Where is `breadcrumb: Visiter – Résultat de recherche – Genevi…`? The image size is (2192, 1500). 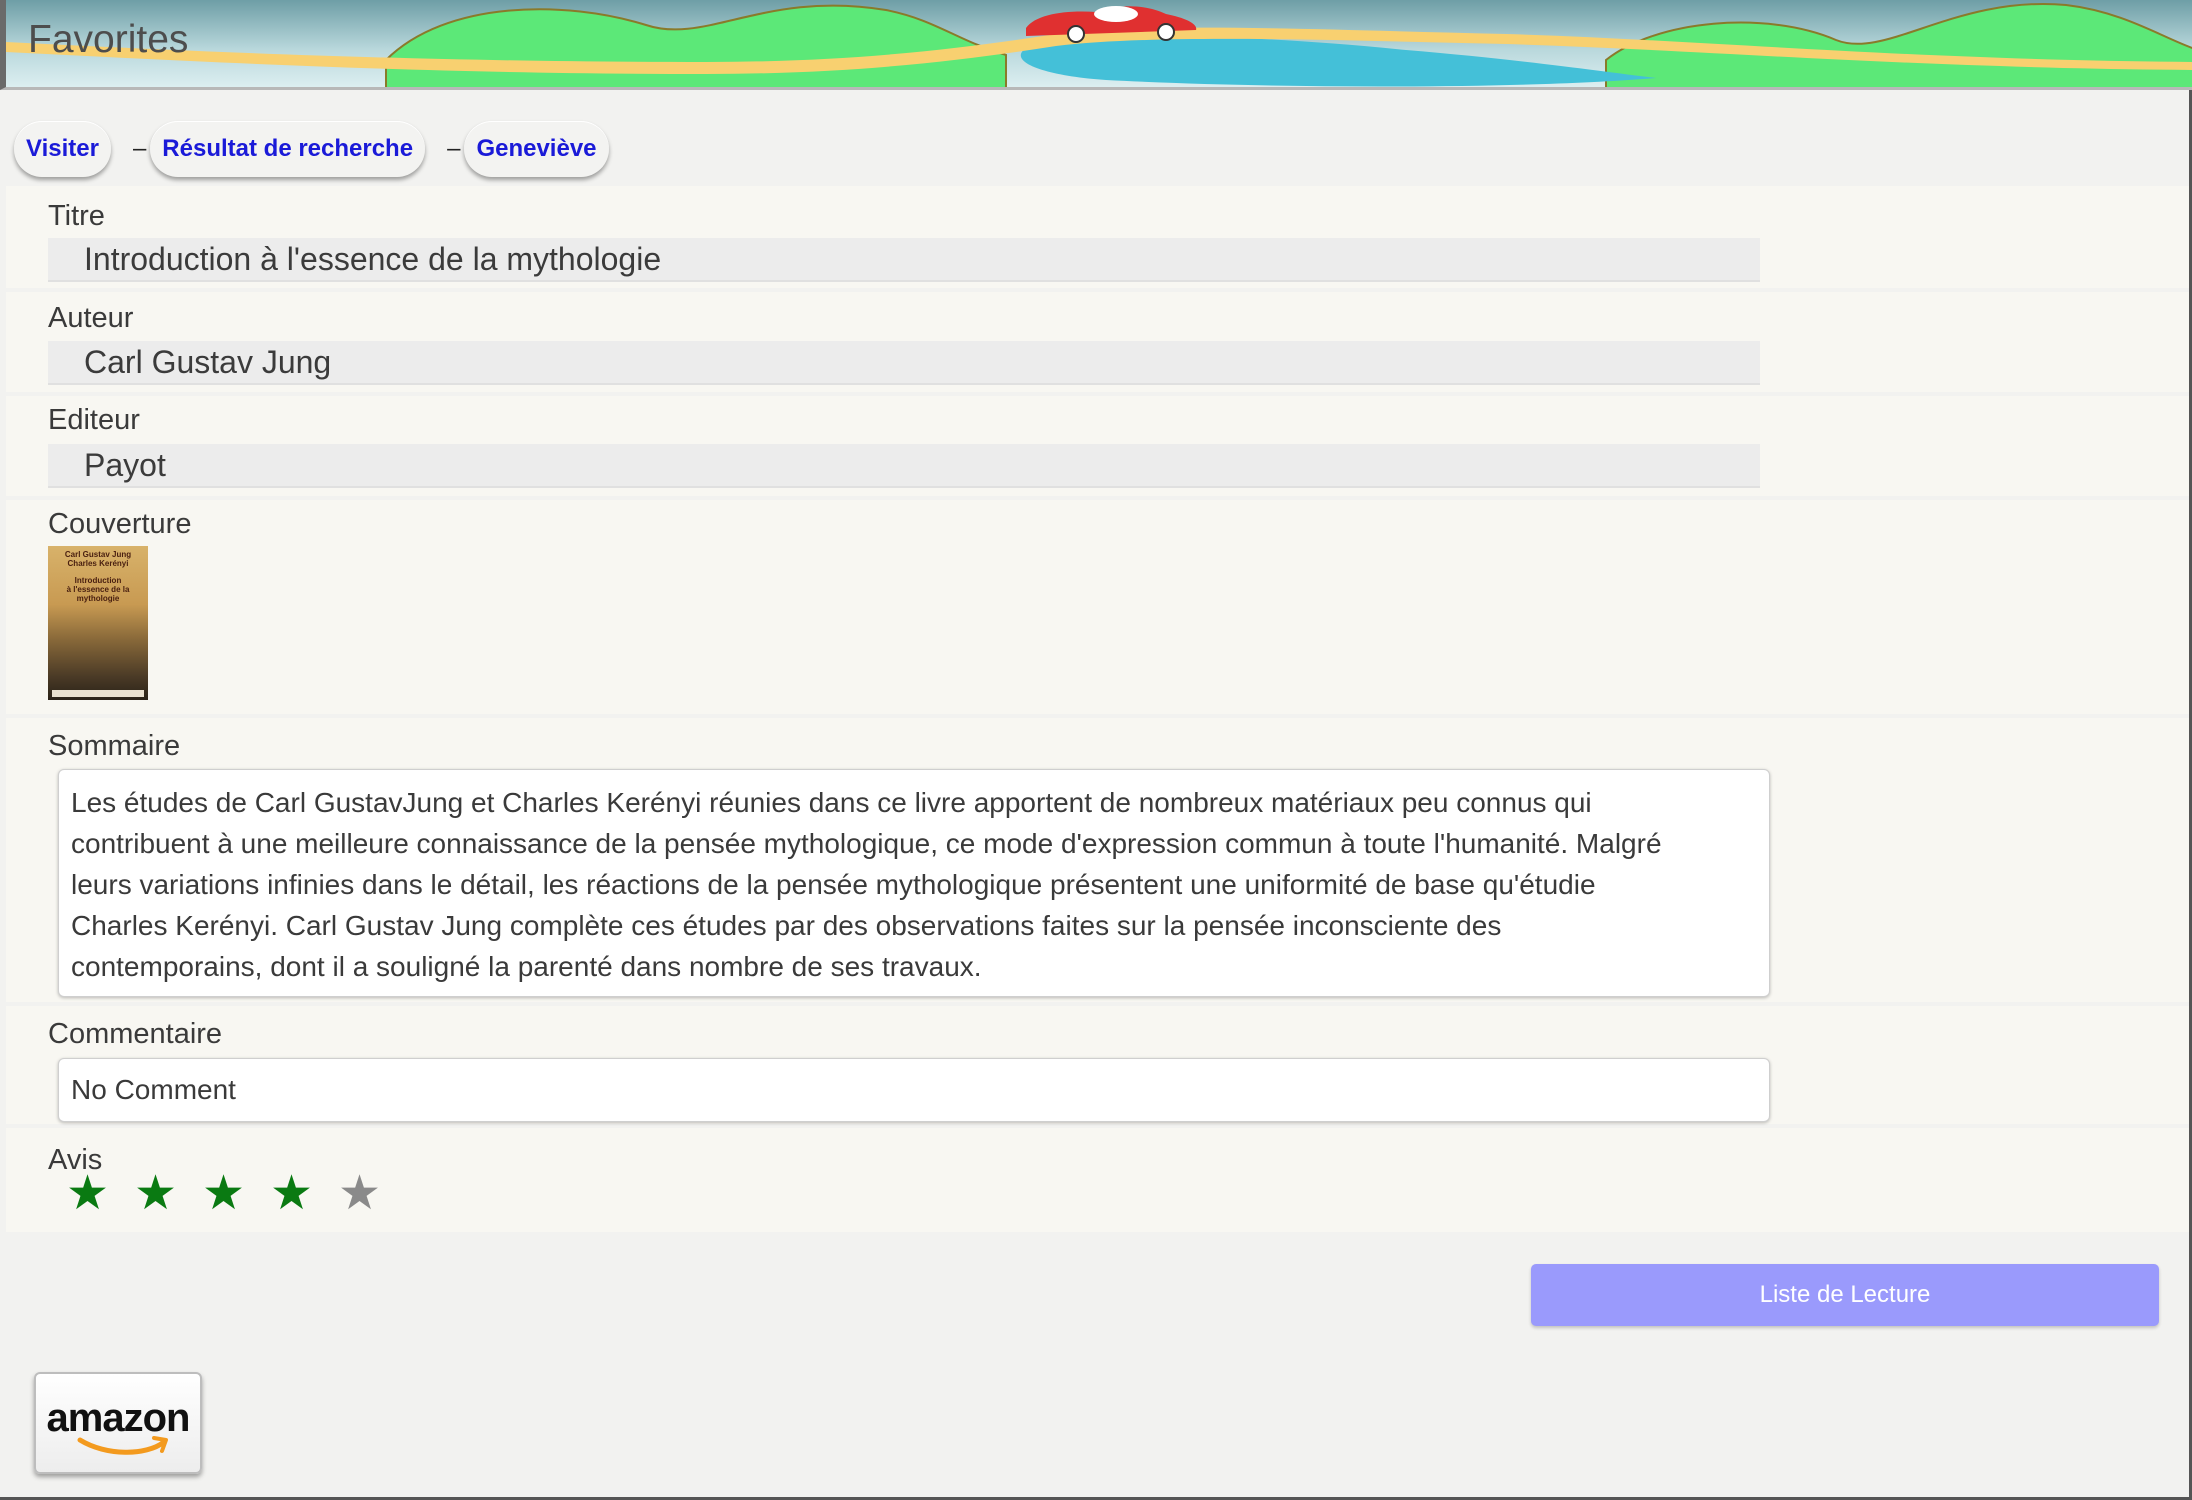
breadcrumb: Visiter – Résultat de recherche – Genevi… is located at coordinates (311, 149).